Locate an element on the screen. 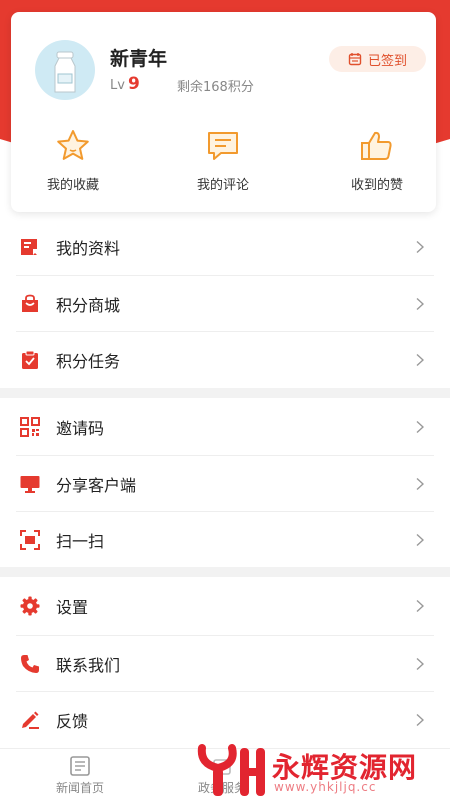 This screenshot has height=800, width=450. pen-icon is located at coordinates (30, 720).